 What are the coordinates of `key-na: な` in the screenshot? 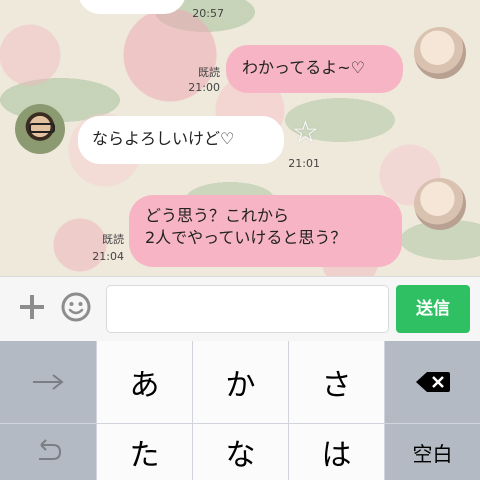 It's located at (240, 452).